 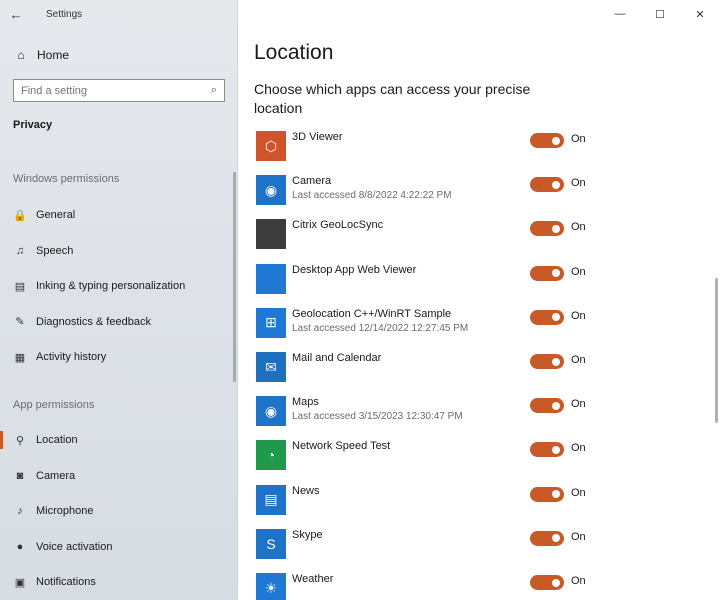 I want to click on search-input, so click(x=116, y=90).